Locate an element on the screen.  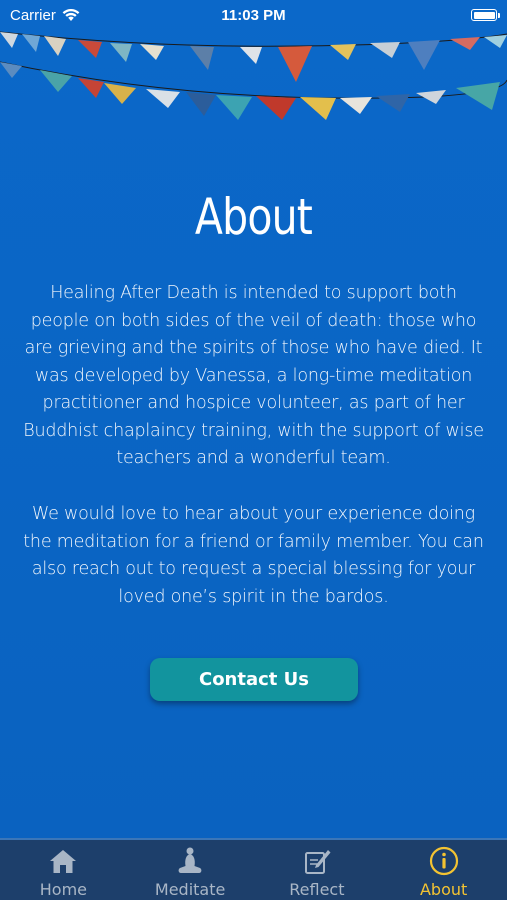
wifi-icon is located at coordinates (71, 14).